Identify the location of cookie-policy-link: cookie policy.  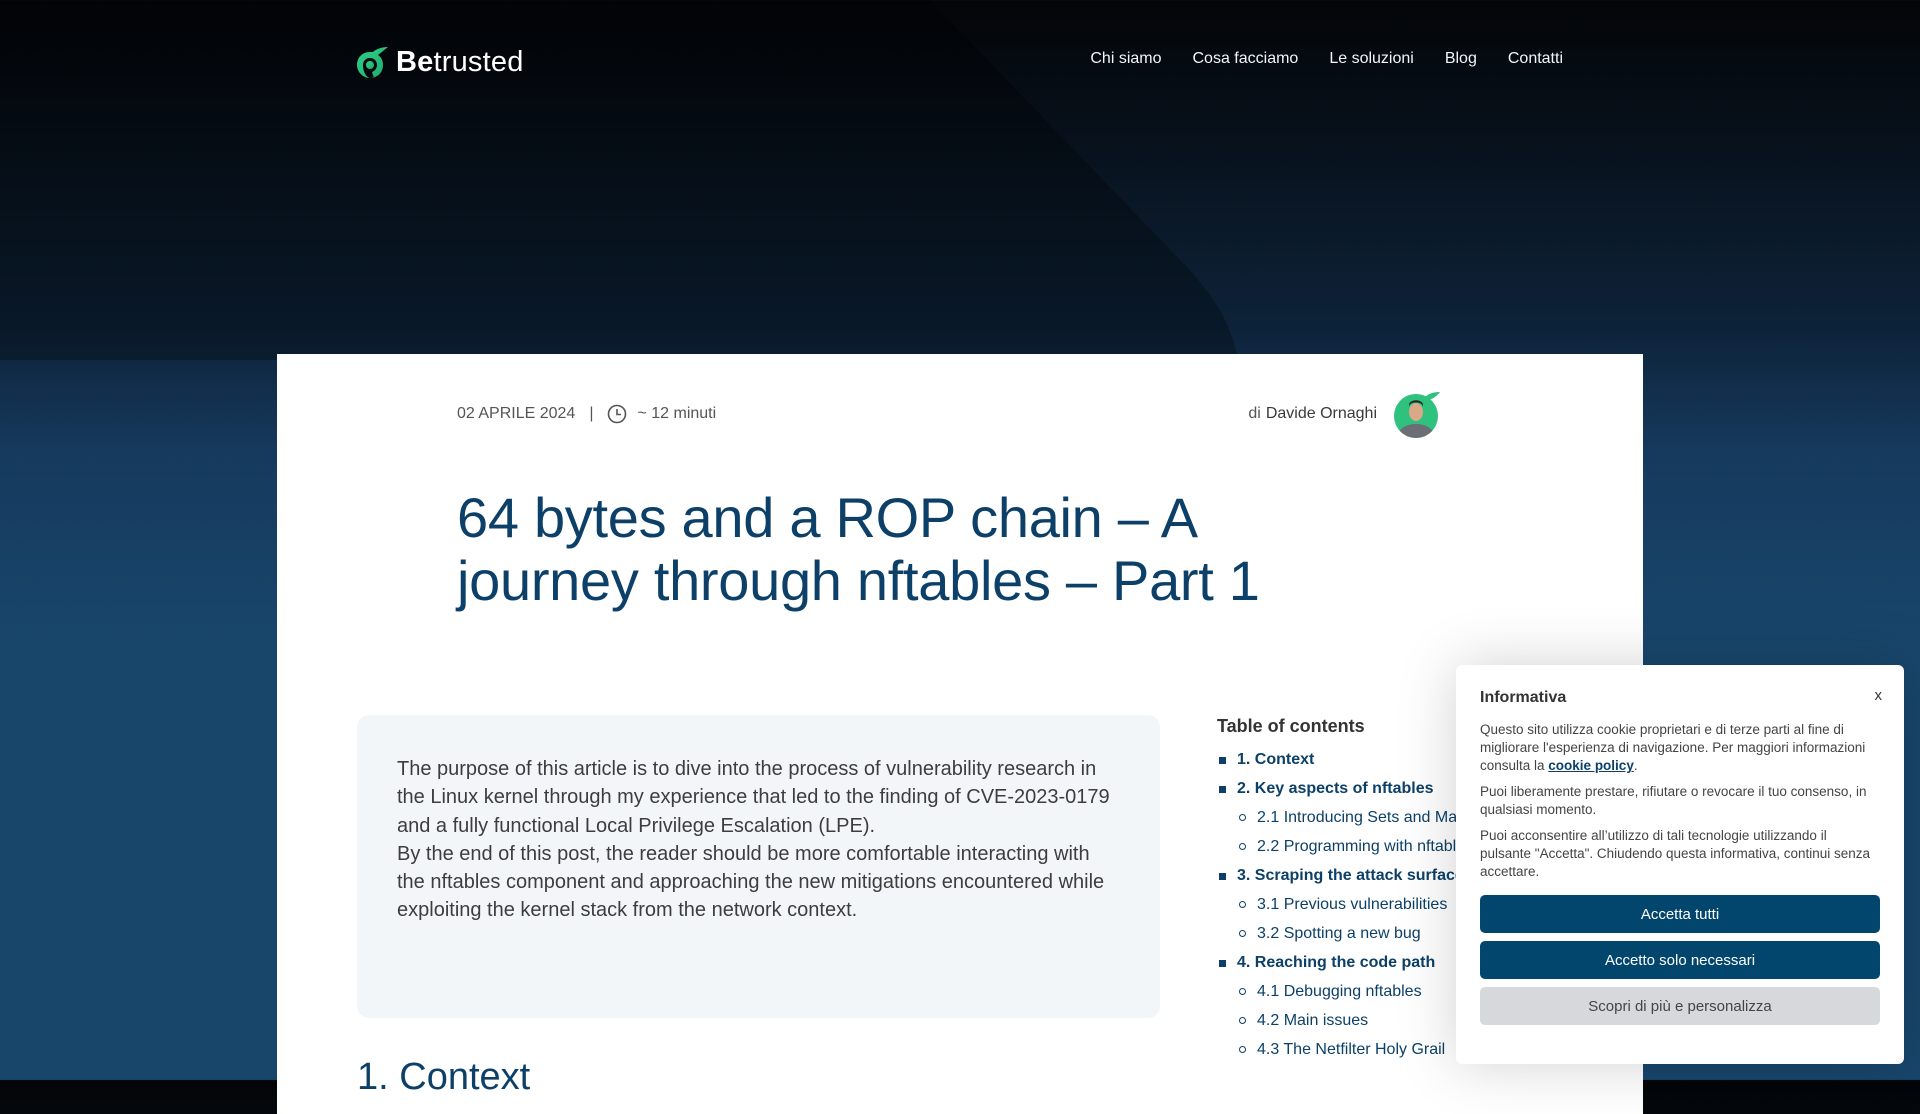
(1591, 765).